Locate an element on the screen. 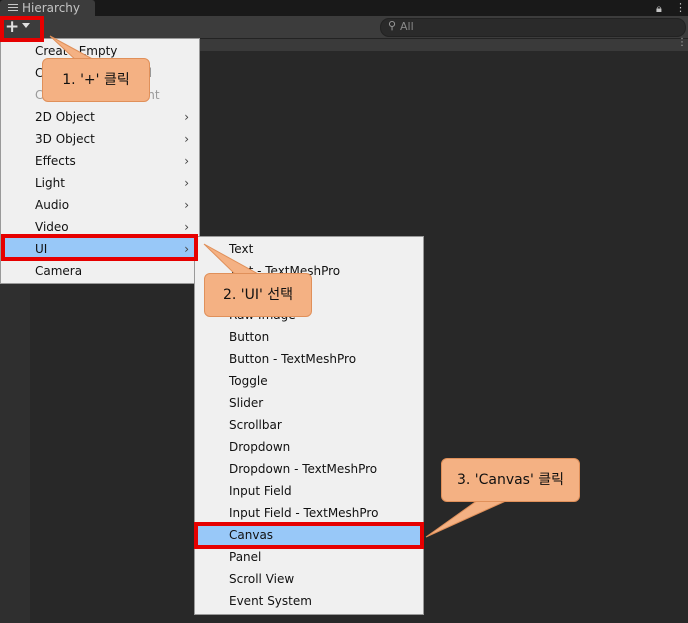  ui-item-input-field-textmeshpro: Input Field - TextMeshPro is located at coordinates (309, 513).